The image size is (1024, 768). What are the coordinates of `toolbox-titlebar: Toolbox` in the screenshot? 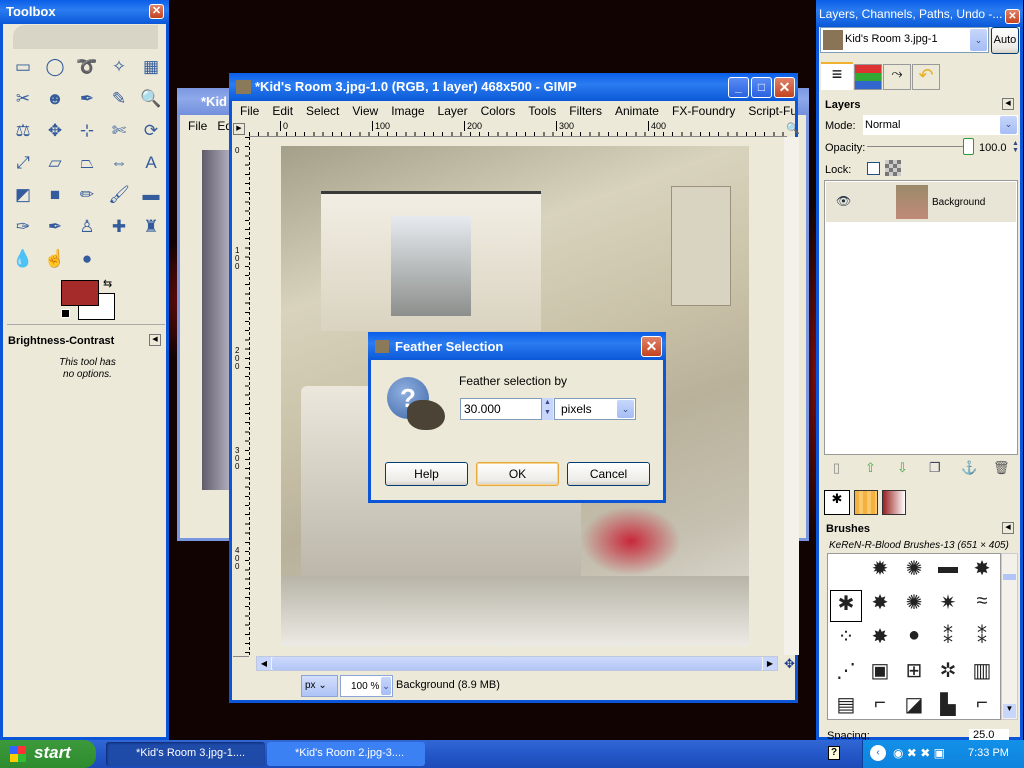 It's located at (84, 12).